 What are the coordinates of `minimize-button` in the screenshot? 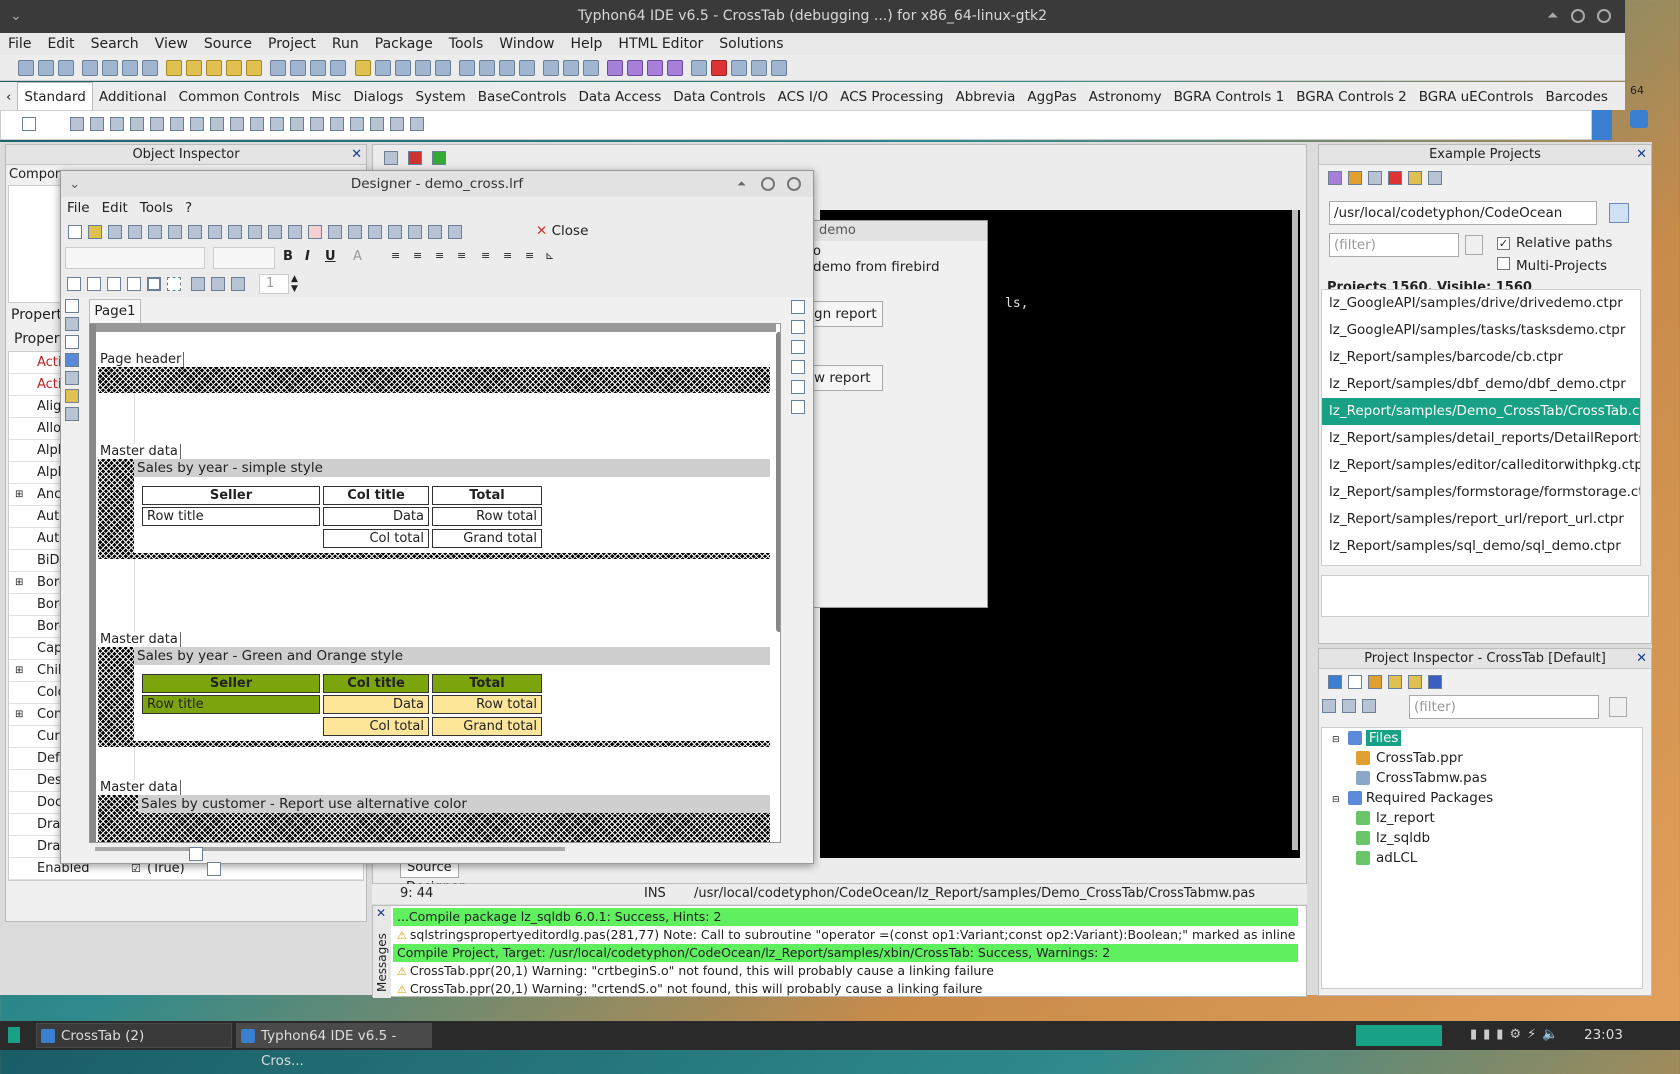 It's located at (1578, 16).